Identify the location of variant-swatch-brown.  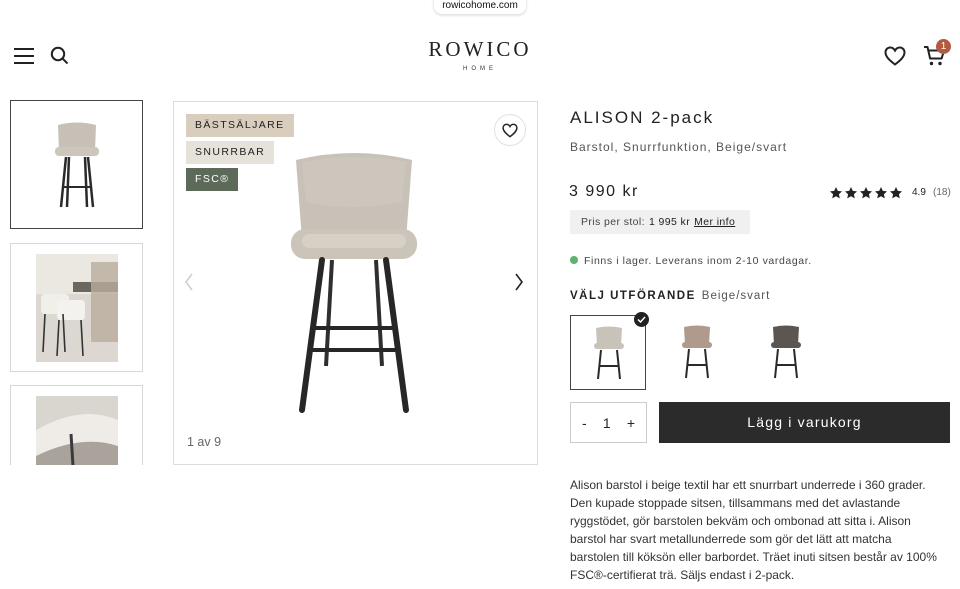
(697, 352).